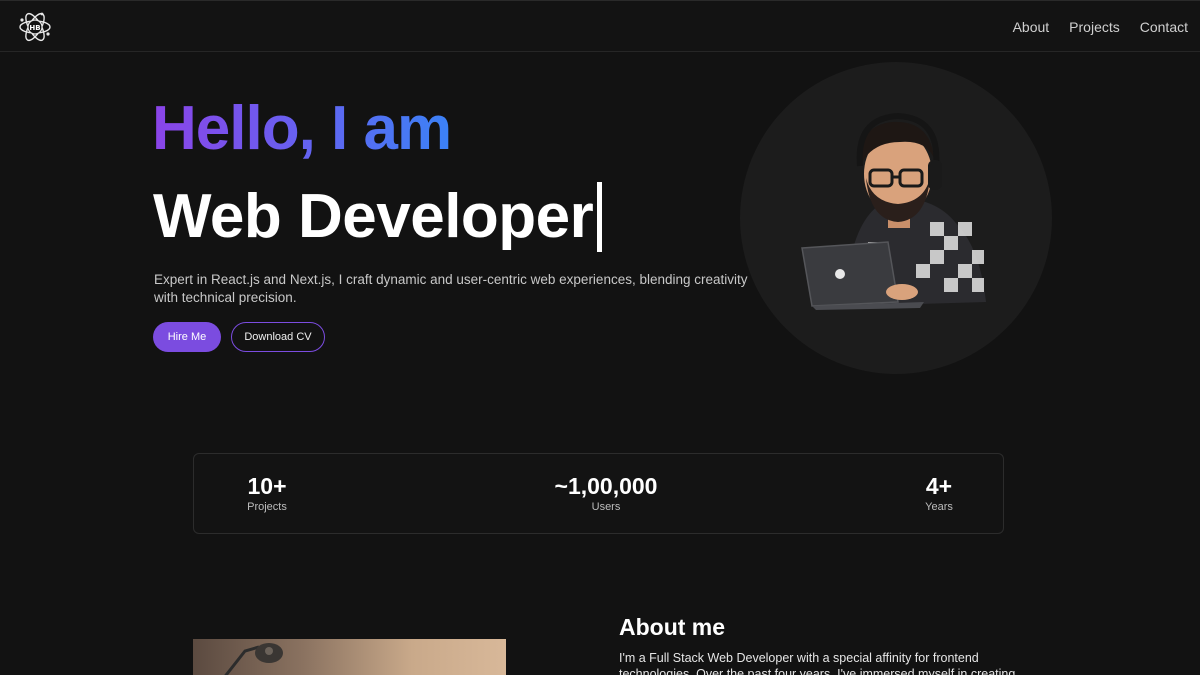 The height and width of the screenshot is (675, 1200). I want to click on stat-users: ~1,00,000 Users, so click(606, 493).